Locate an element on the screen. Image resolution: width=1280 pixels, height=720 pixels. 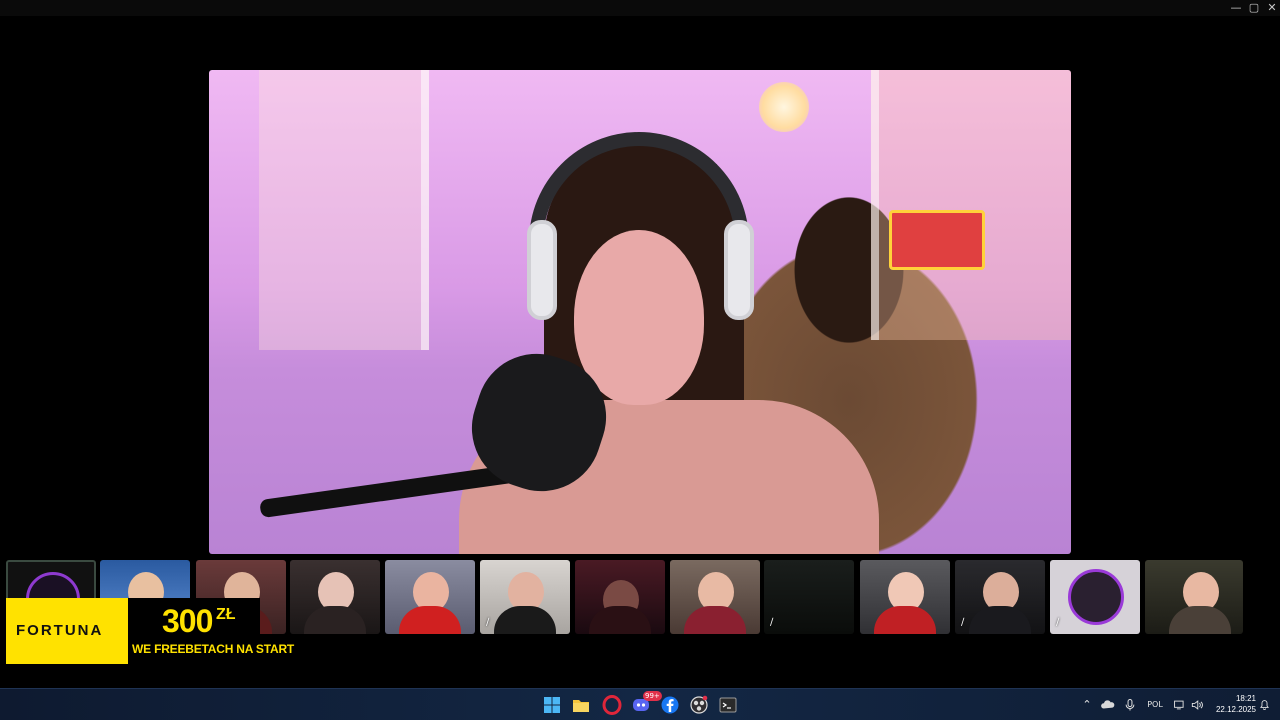
taskbar: 99+ ⌃ POL 18:21 22.12.2025 is located at coordinates (640, 704).